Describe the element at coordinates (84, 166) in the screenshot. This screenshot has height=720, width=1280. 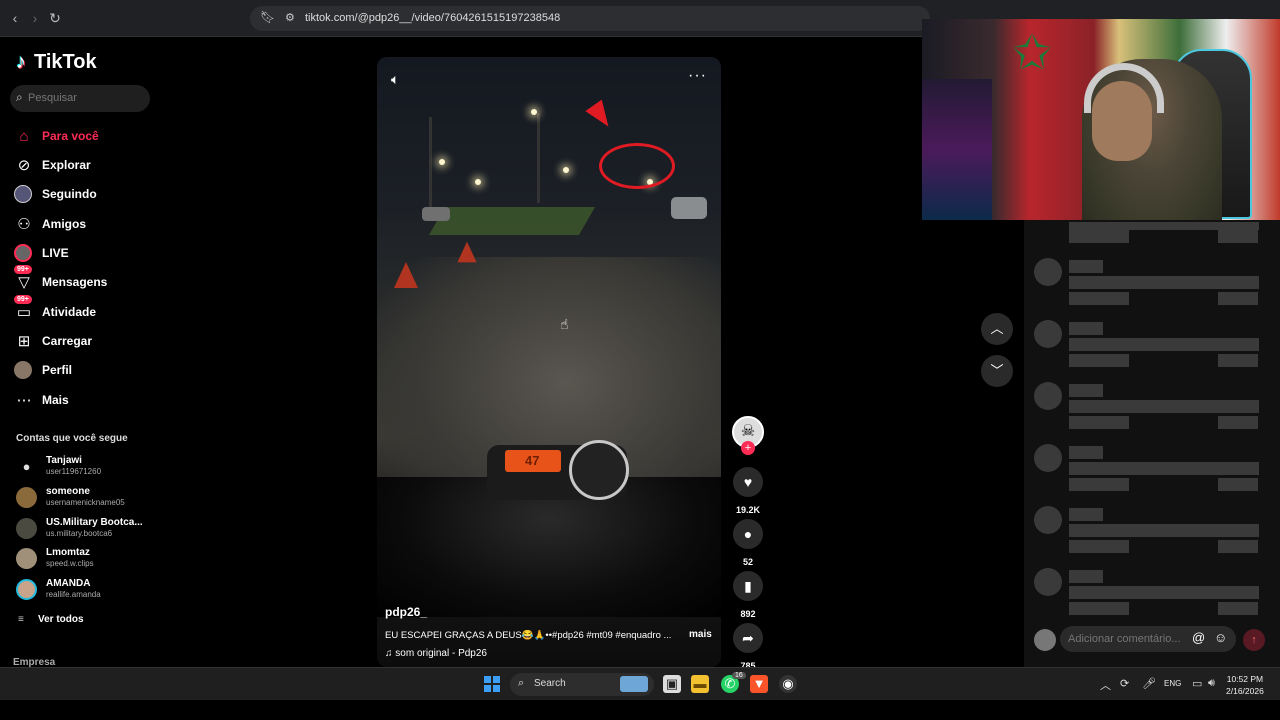
I see `nav-explorar: ⊘ Explorar` at that location.